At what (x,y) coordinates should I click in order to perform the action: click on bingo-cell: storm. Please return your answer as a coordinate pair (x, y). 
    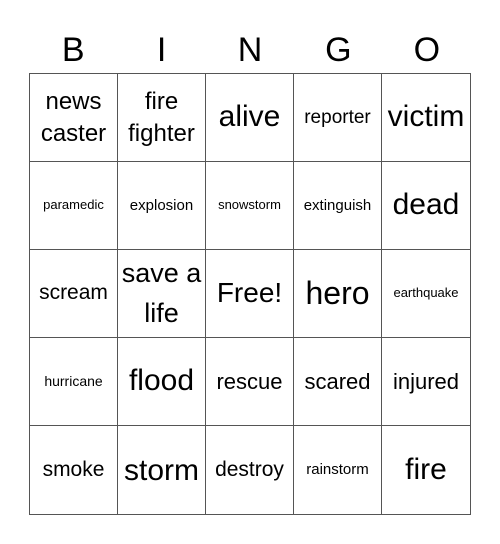
    Looking at the image, I should click on (162, 470).